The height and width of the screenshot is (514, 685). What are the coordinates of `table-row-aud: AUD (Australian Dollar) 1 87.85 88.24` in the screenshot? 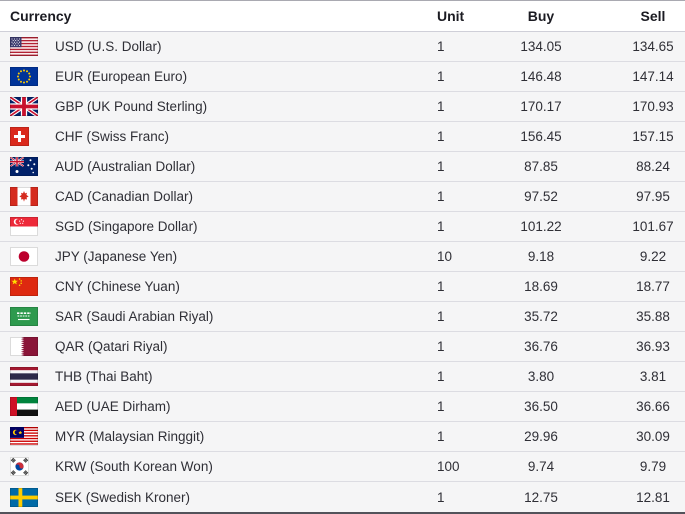 It's located at (342, 167).